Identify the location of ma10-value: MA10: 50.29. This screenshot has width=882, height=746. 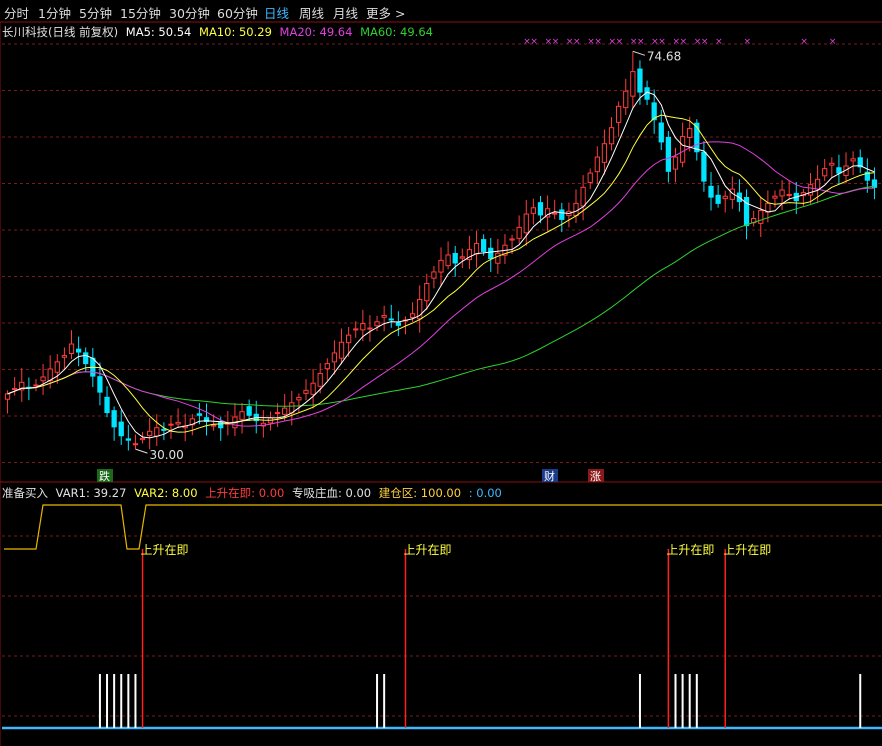
(235, 32).